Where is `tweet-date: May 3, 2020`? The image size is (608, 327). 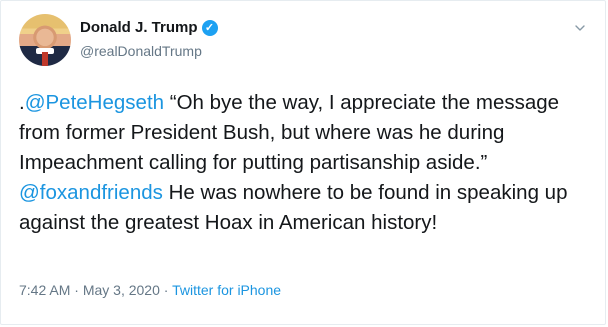 tweet-date: May 3, 2020 is located at coordinates (121, 290).